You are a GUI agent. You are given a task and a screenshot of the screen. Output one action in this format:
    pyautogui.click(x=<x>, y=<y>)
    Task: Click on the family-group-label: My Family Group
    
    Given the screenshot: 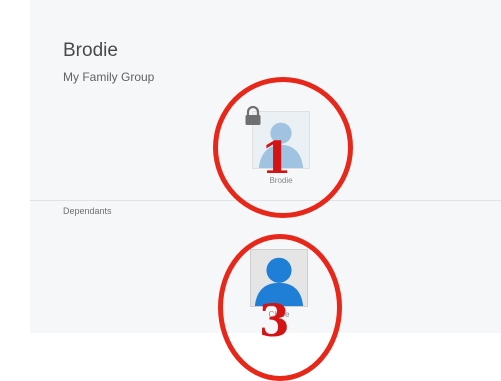 What is the action you would take?
    pyautogui.click(x=109, y=77)
    